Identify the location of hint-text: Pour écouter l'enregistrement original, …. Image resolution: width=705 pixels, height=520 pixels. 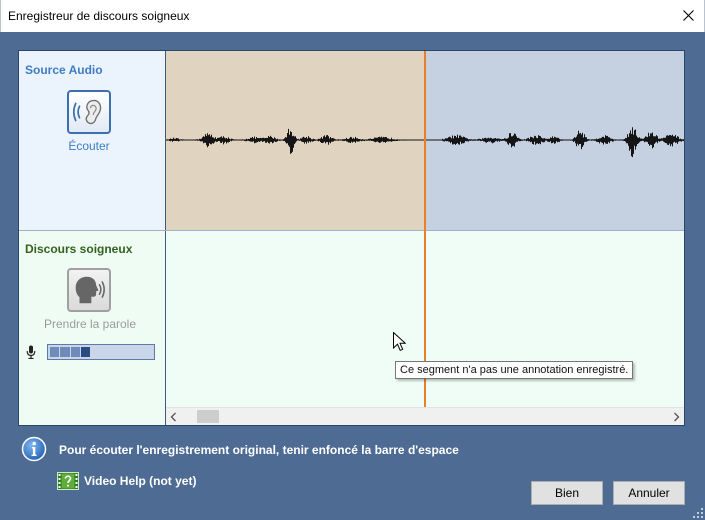
(259, 450).